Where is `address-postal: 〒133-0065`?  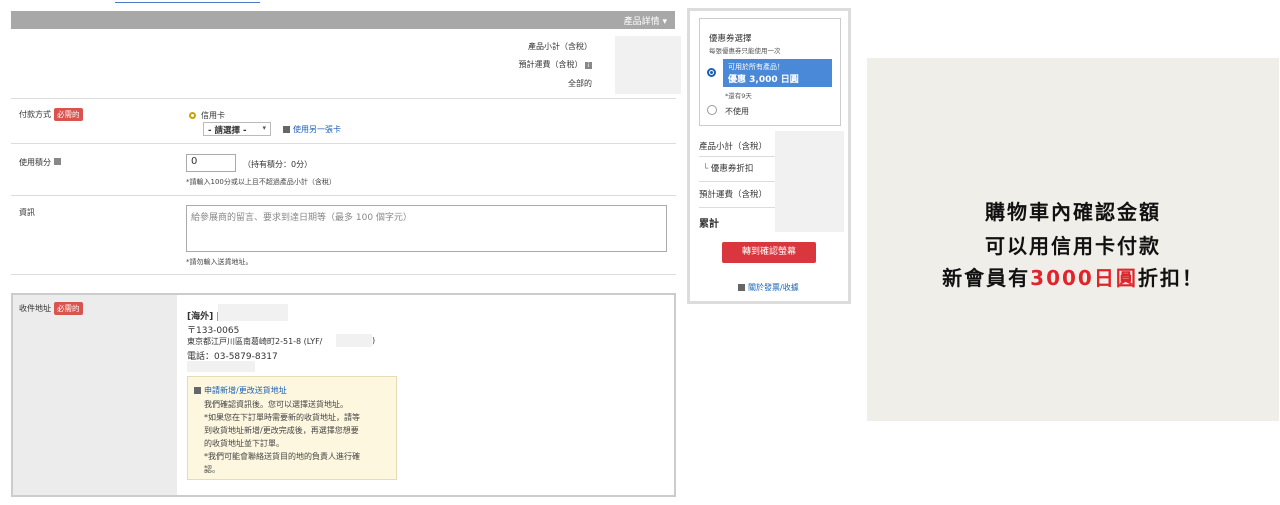
address-postal: 〒133-0065 is located at coordinates (213, 331).